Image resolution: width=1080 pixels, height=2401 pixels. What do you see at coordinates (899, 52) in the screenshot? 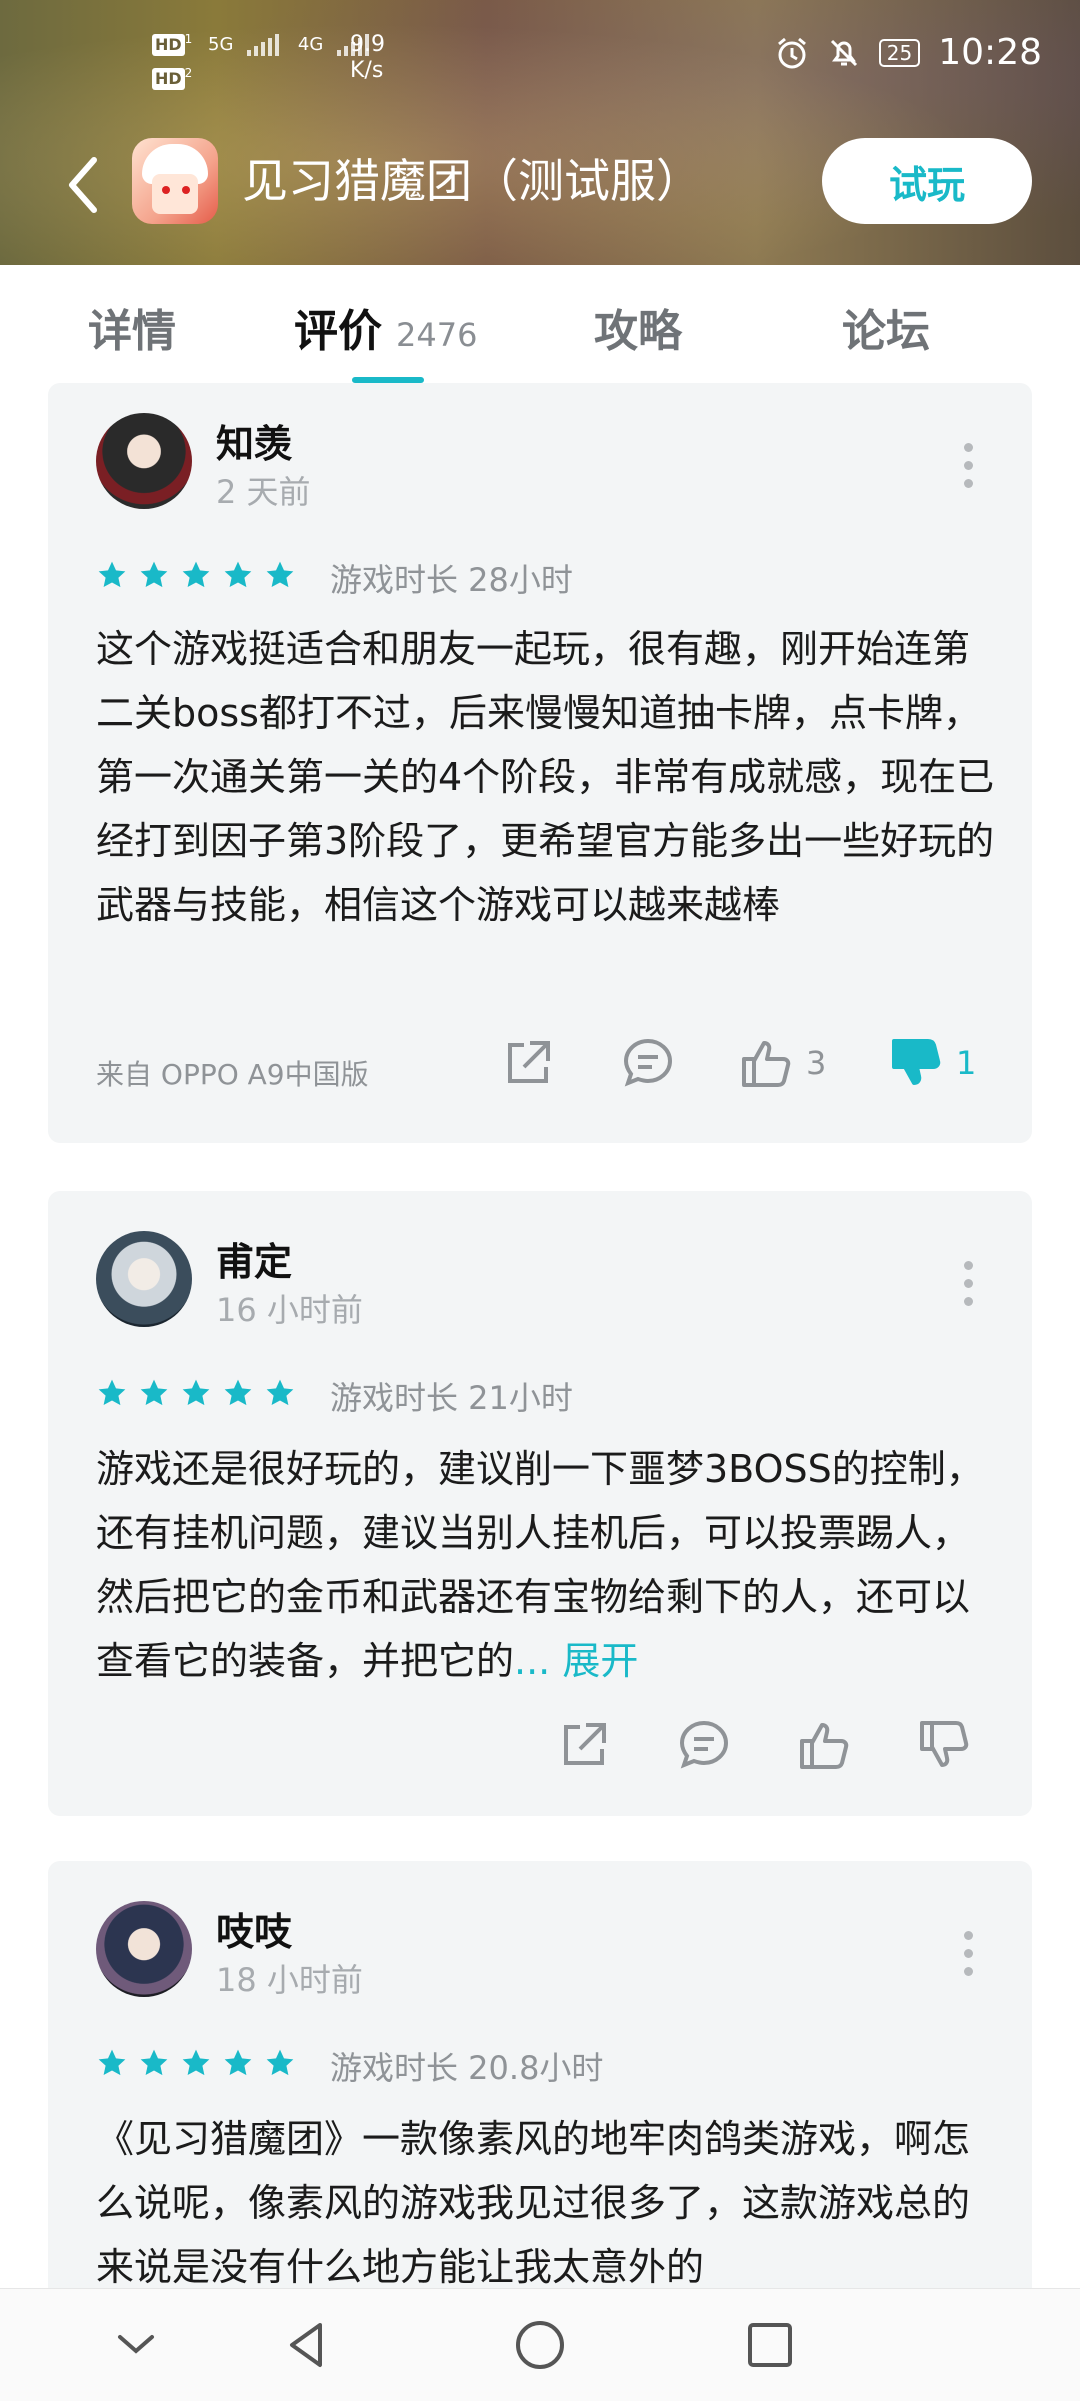
I see `battery-indicator: 25` at bounding box center [899, 52].